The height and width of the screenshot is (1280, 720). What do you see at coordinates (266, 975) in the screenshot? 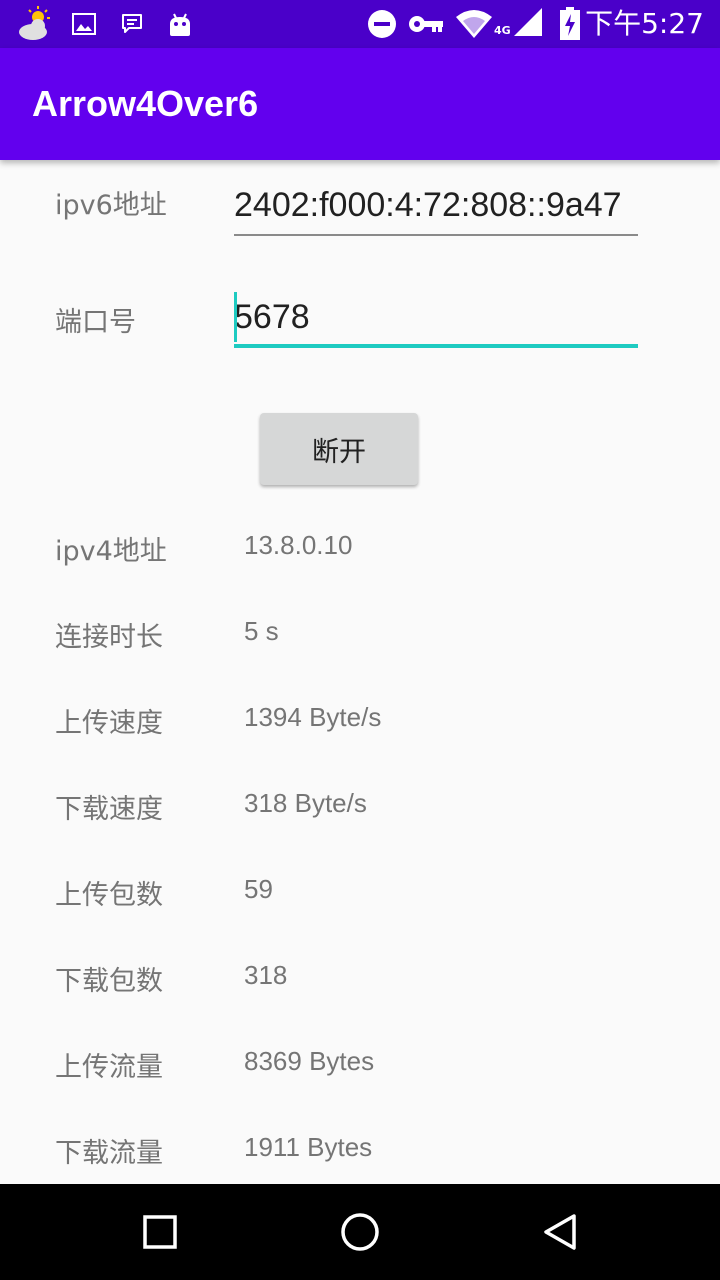
I see `stat-value: 318` at bounding box center [266, 975].